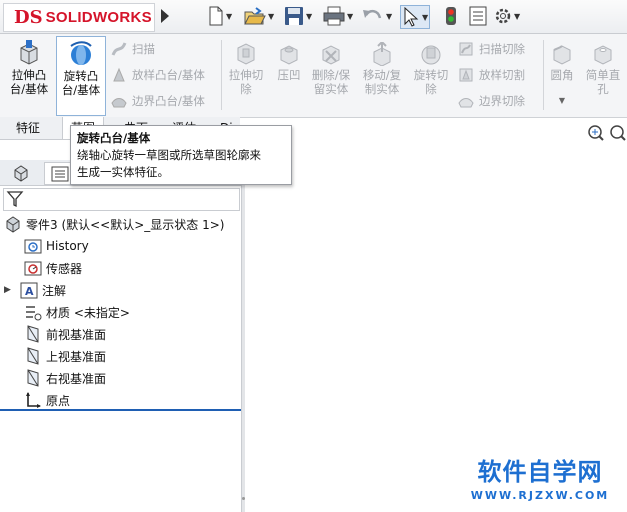 This screenshot has height=512, width=627. Describe the element at coordinates (165, 16) in the screenshot. I see `menu-expand-arrow-icon` at that location.